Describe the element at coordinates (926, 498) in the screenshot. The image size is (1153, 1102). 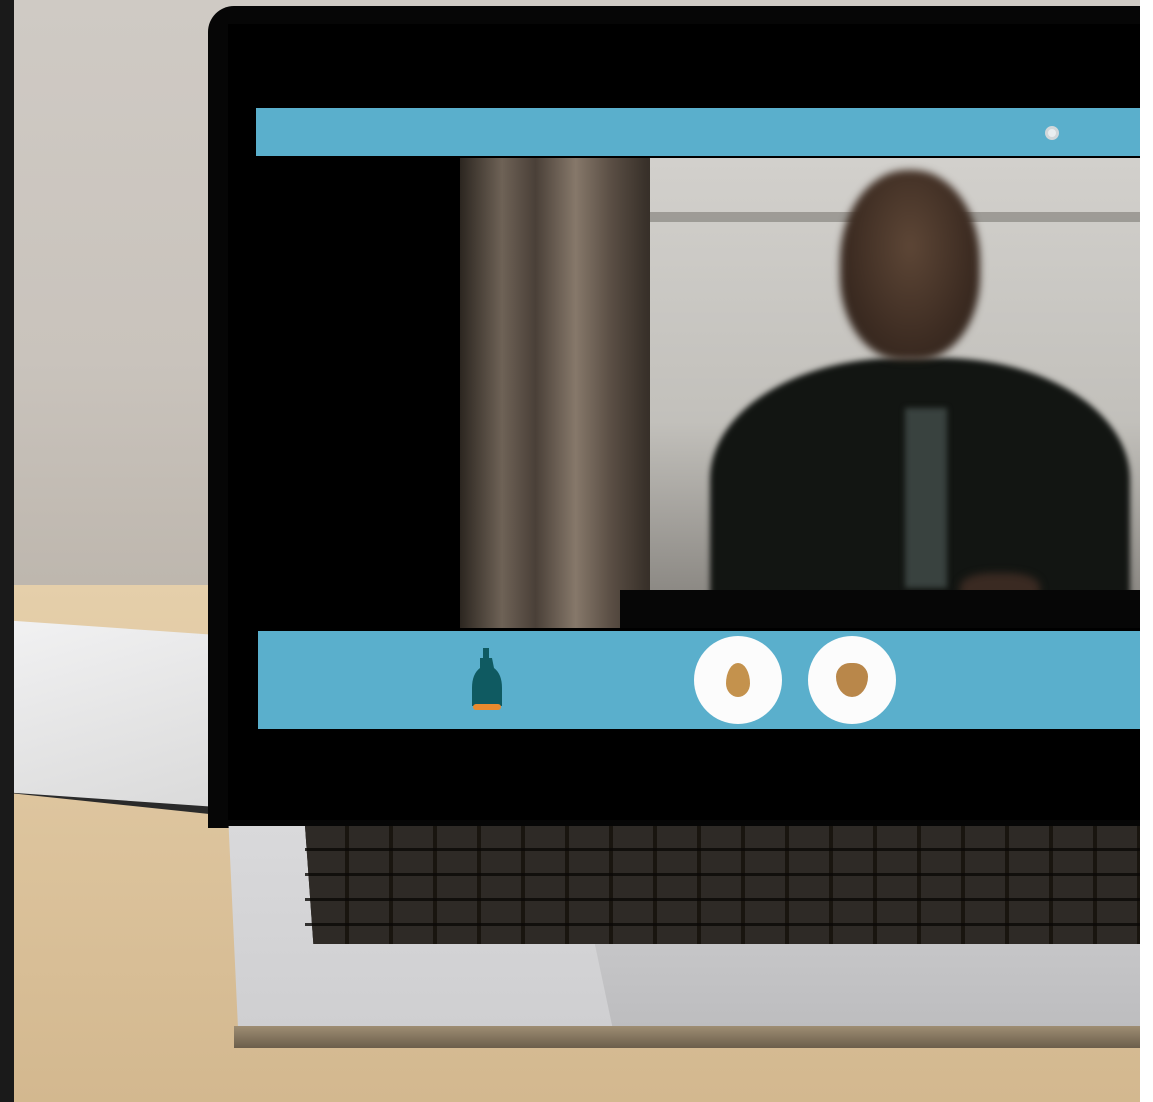
I see `person-tie` at that location.